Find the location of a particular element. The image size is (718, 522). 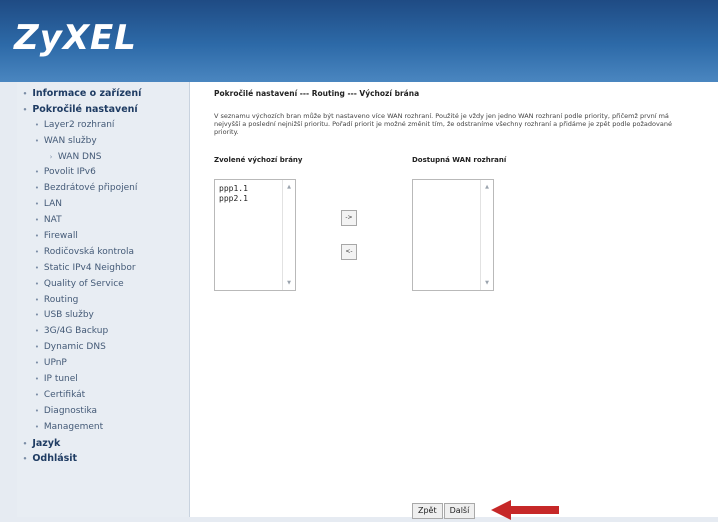

sidebar-item-label: Bezdrátové připojení is located at coordinates (90, 188).